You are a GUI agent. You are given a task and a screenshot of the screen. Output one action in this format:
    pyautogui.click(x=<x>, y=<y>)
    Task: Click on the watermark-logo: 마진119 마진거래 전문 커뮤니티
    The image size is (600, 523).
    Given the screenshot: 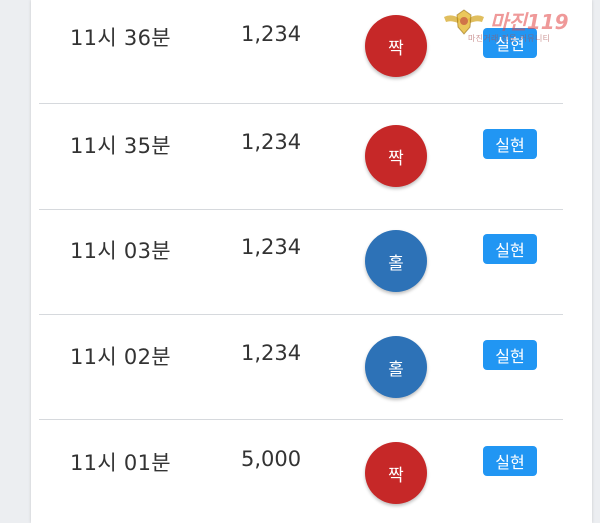 What is the action you would take?
    pyautogui.click(x=518, y=25)
    